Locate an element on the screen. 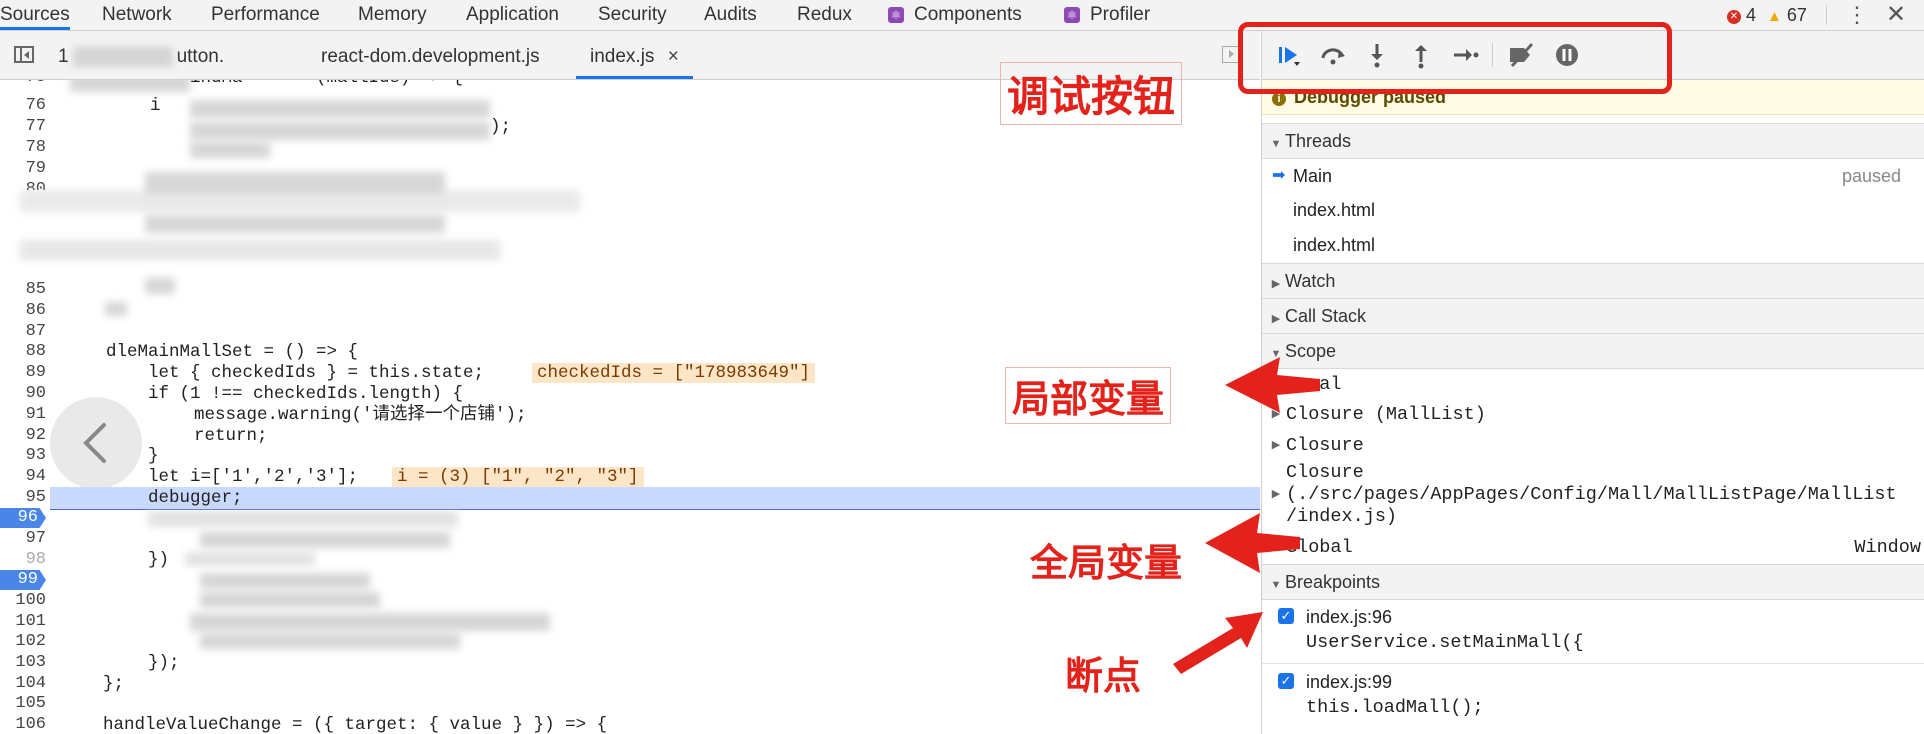 Image resolution: width=1924 pixels, height=734 pixels. tab-sources: Sources is located at coordinates (35, 15).